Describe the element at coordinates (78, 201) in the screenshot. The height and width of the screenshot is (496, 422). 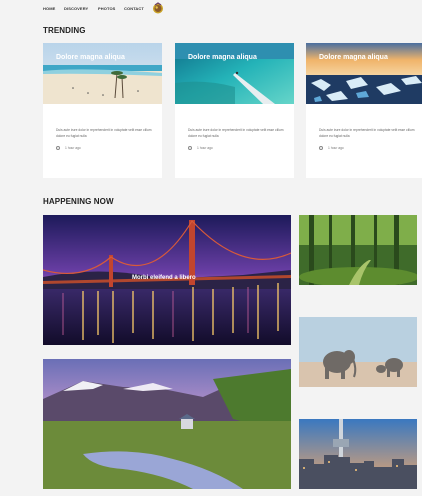
I see `happening-heading: HAPPENING NOW` at that location.